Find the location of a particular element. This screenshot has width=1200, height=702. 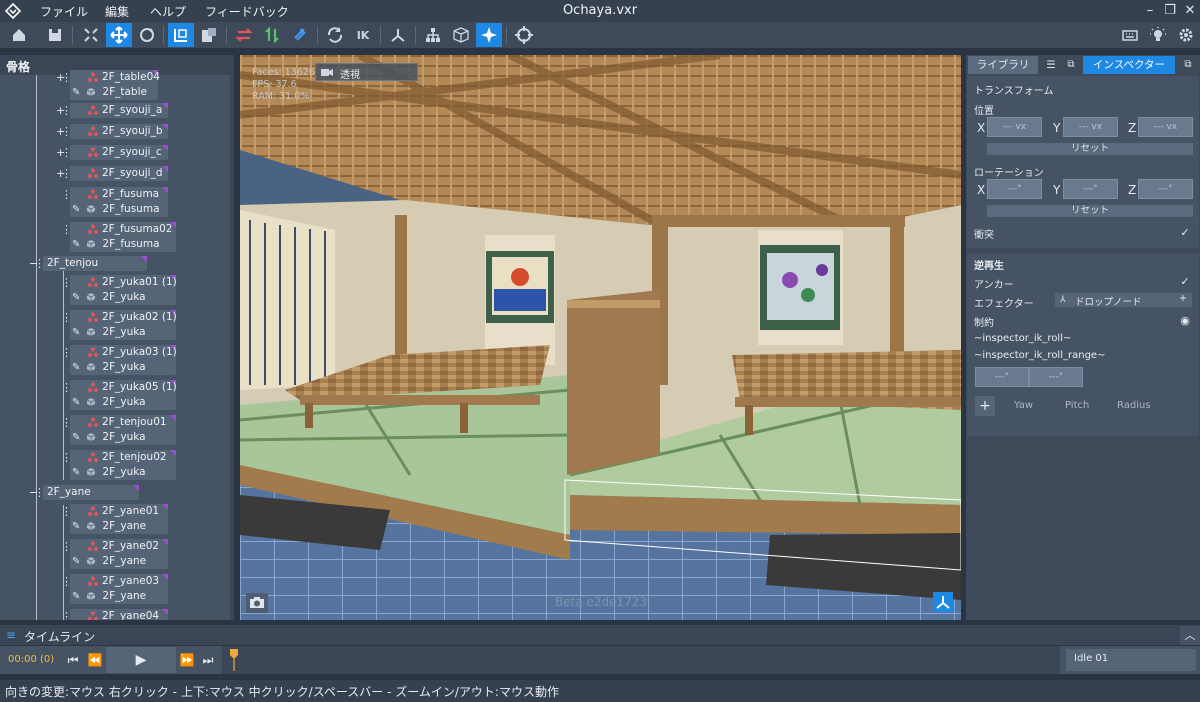

rotate-icon is located at coordinates (147, 35).